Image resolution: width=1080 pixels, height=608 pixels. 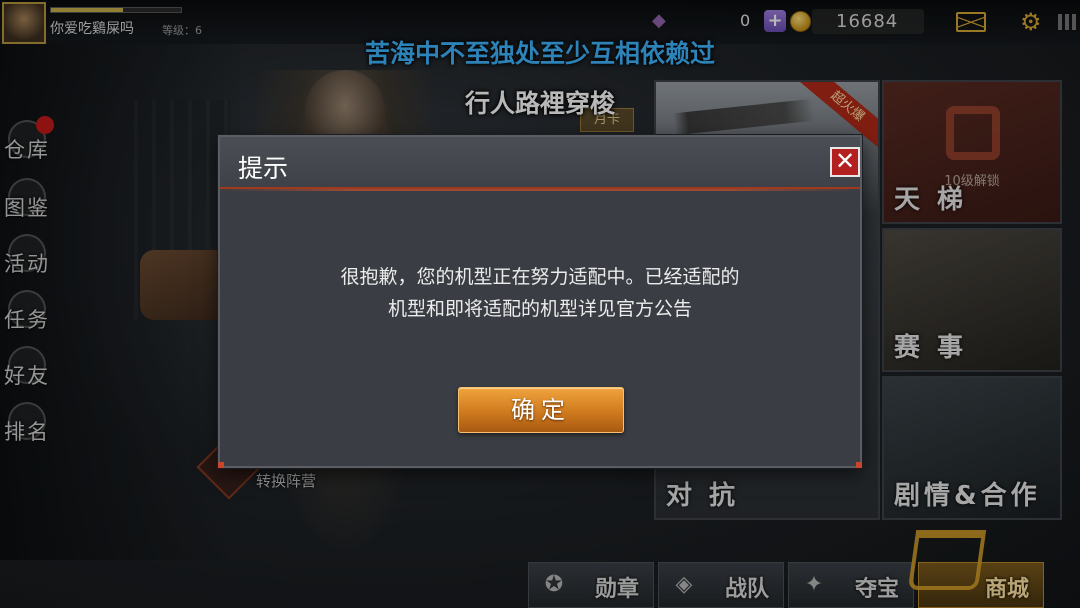 I want to click on dialog-message-line-2: 机型和即将适配的机型详见官方公告, so click(x=539, y=309).